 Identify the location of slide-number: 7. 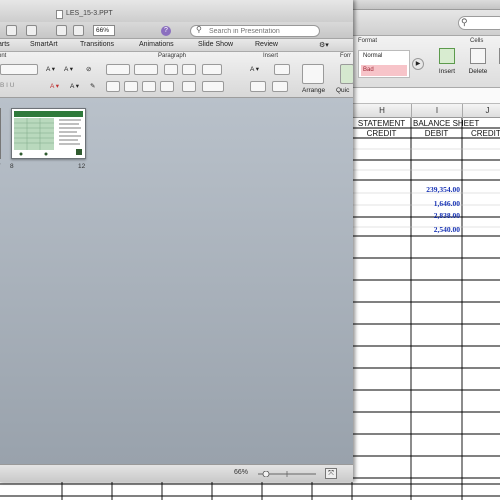
(0, 166).